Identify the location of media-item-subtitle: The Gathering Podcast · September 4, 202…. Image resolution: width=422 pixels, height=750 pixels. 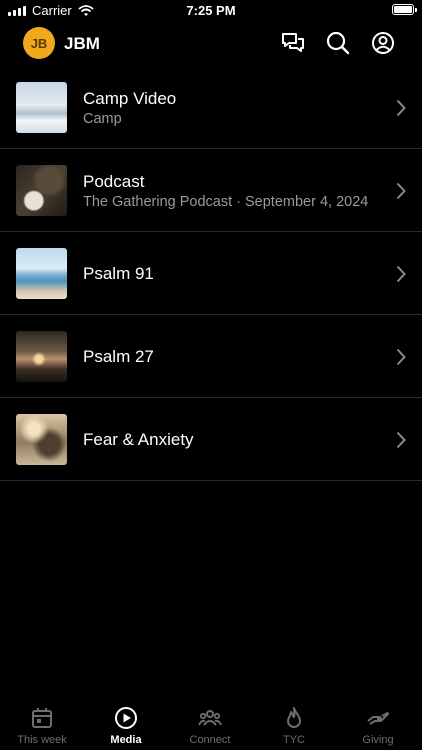
(226, 201).